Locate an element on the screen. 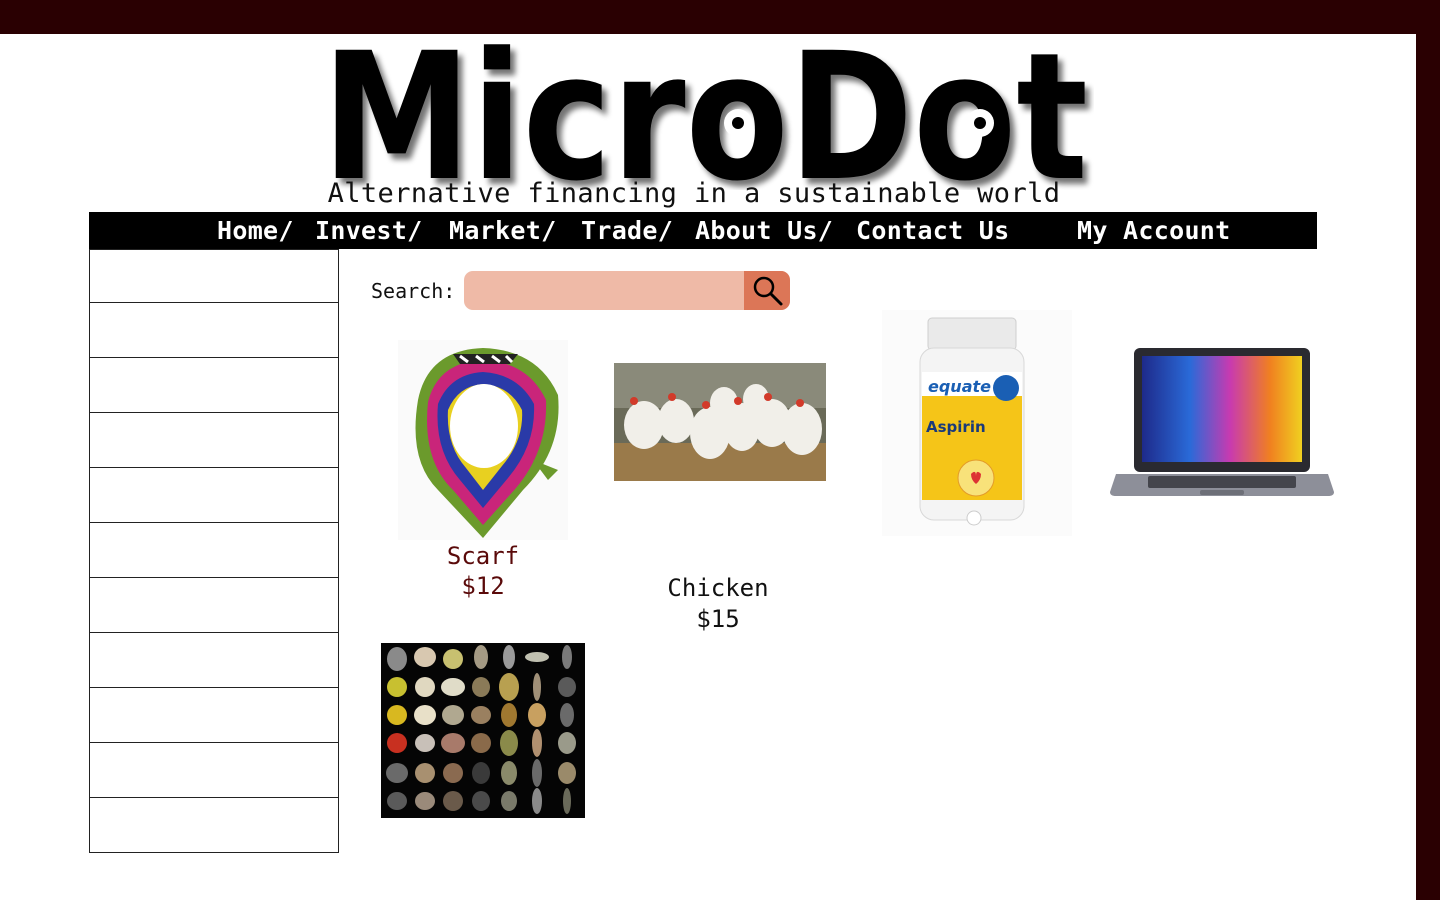 Image resolution: width=1440 pixels, height=900 pixels. aspirin-bottle-image: equate Aspirin is located at coordinates (977, 423).